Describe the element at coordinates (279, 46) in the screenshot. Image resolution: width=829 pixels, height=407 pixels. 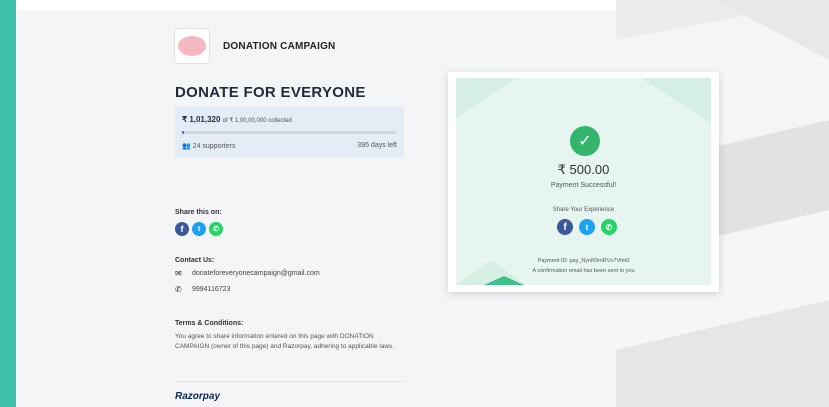
I see `brand-name: DONATION CAMPAIGN` at that location.